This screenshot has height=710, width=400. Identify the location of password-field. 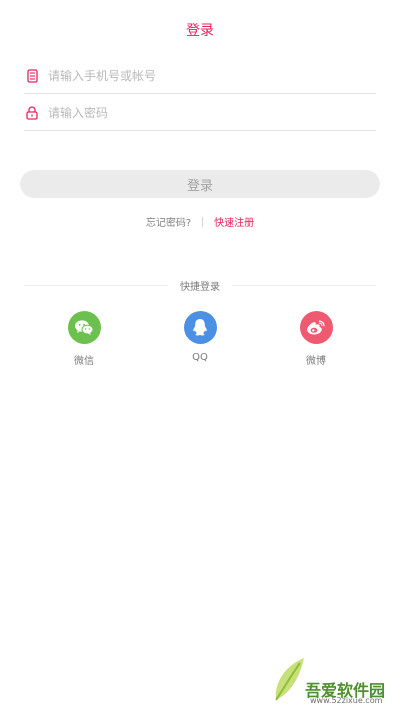
(200, 113).